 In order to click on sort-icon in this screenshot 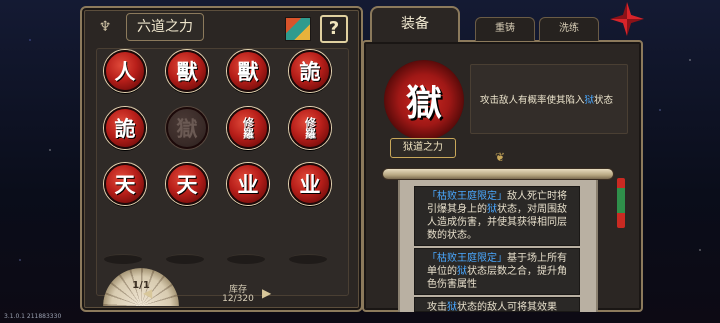, I will do `click(298, 29)`.